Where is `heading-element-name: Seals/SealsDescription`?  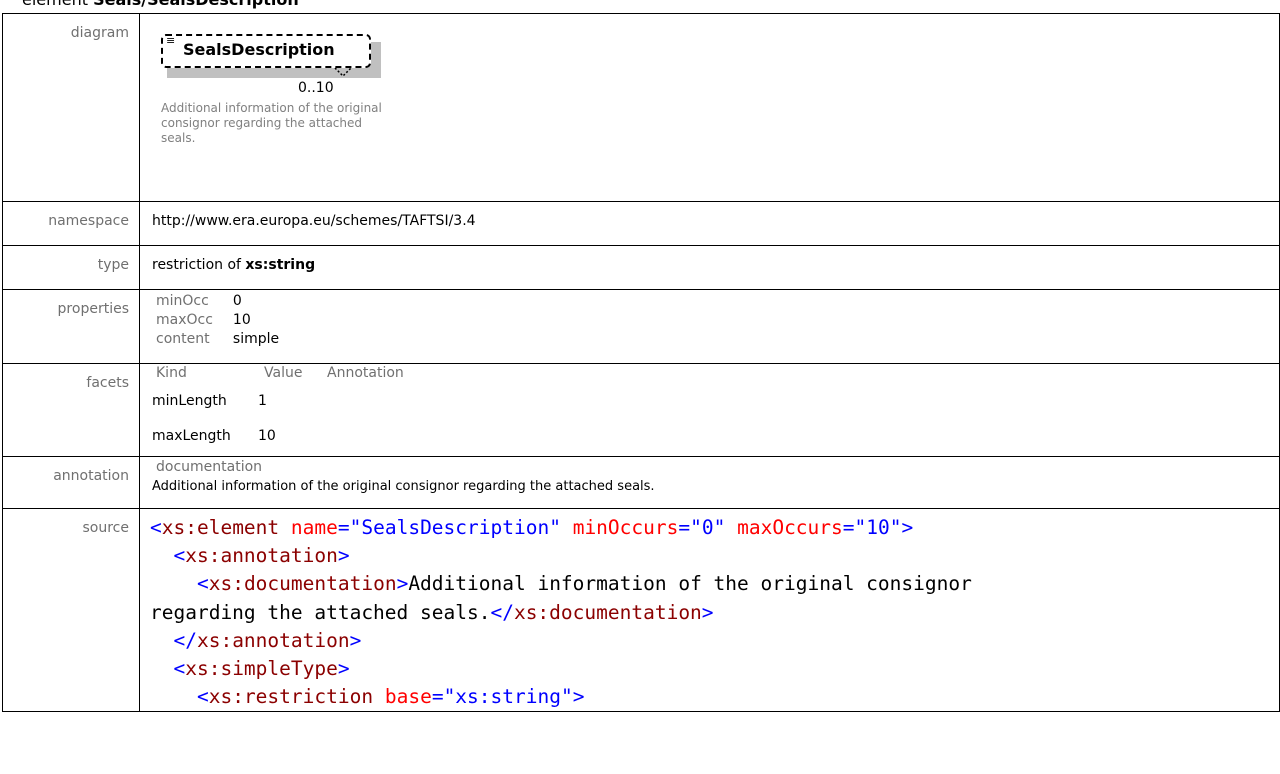
heading-element-name: Seals/SealsDescription is located at coordinates (196, 4).